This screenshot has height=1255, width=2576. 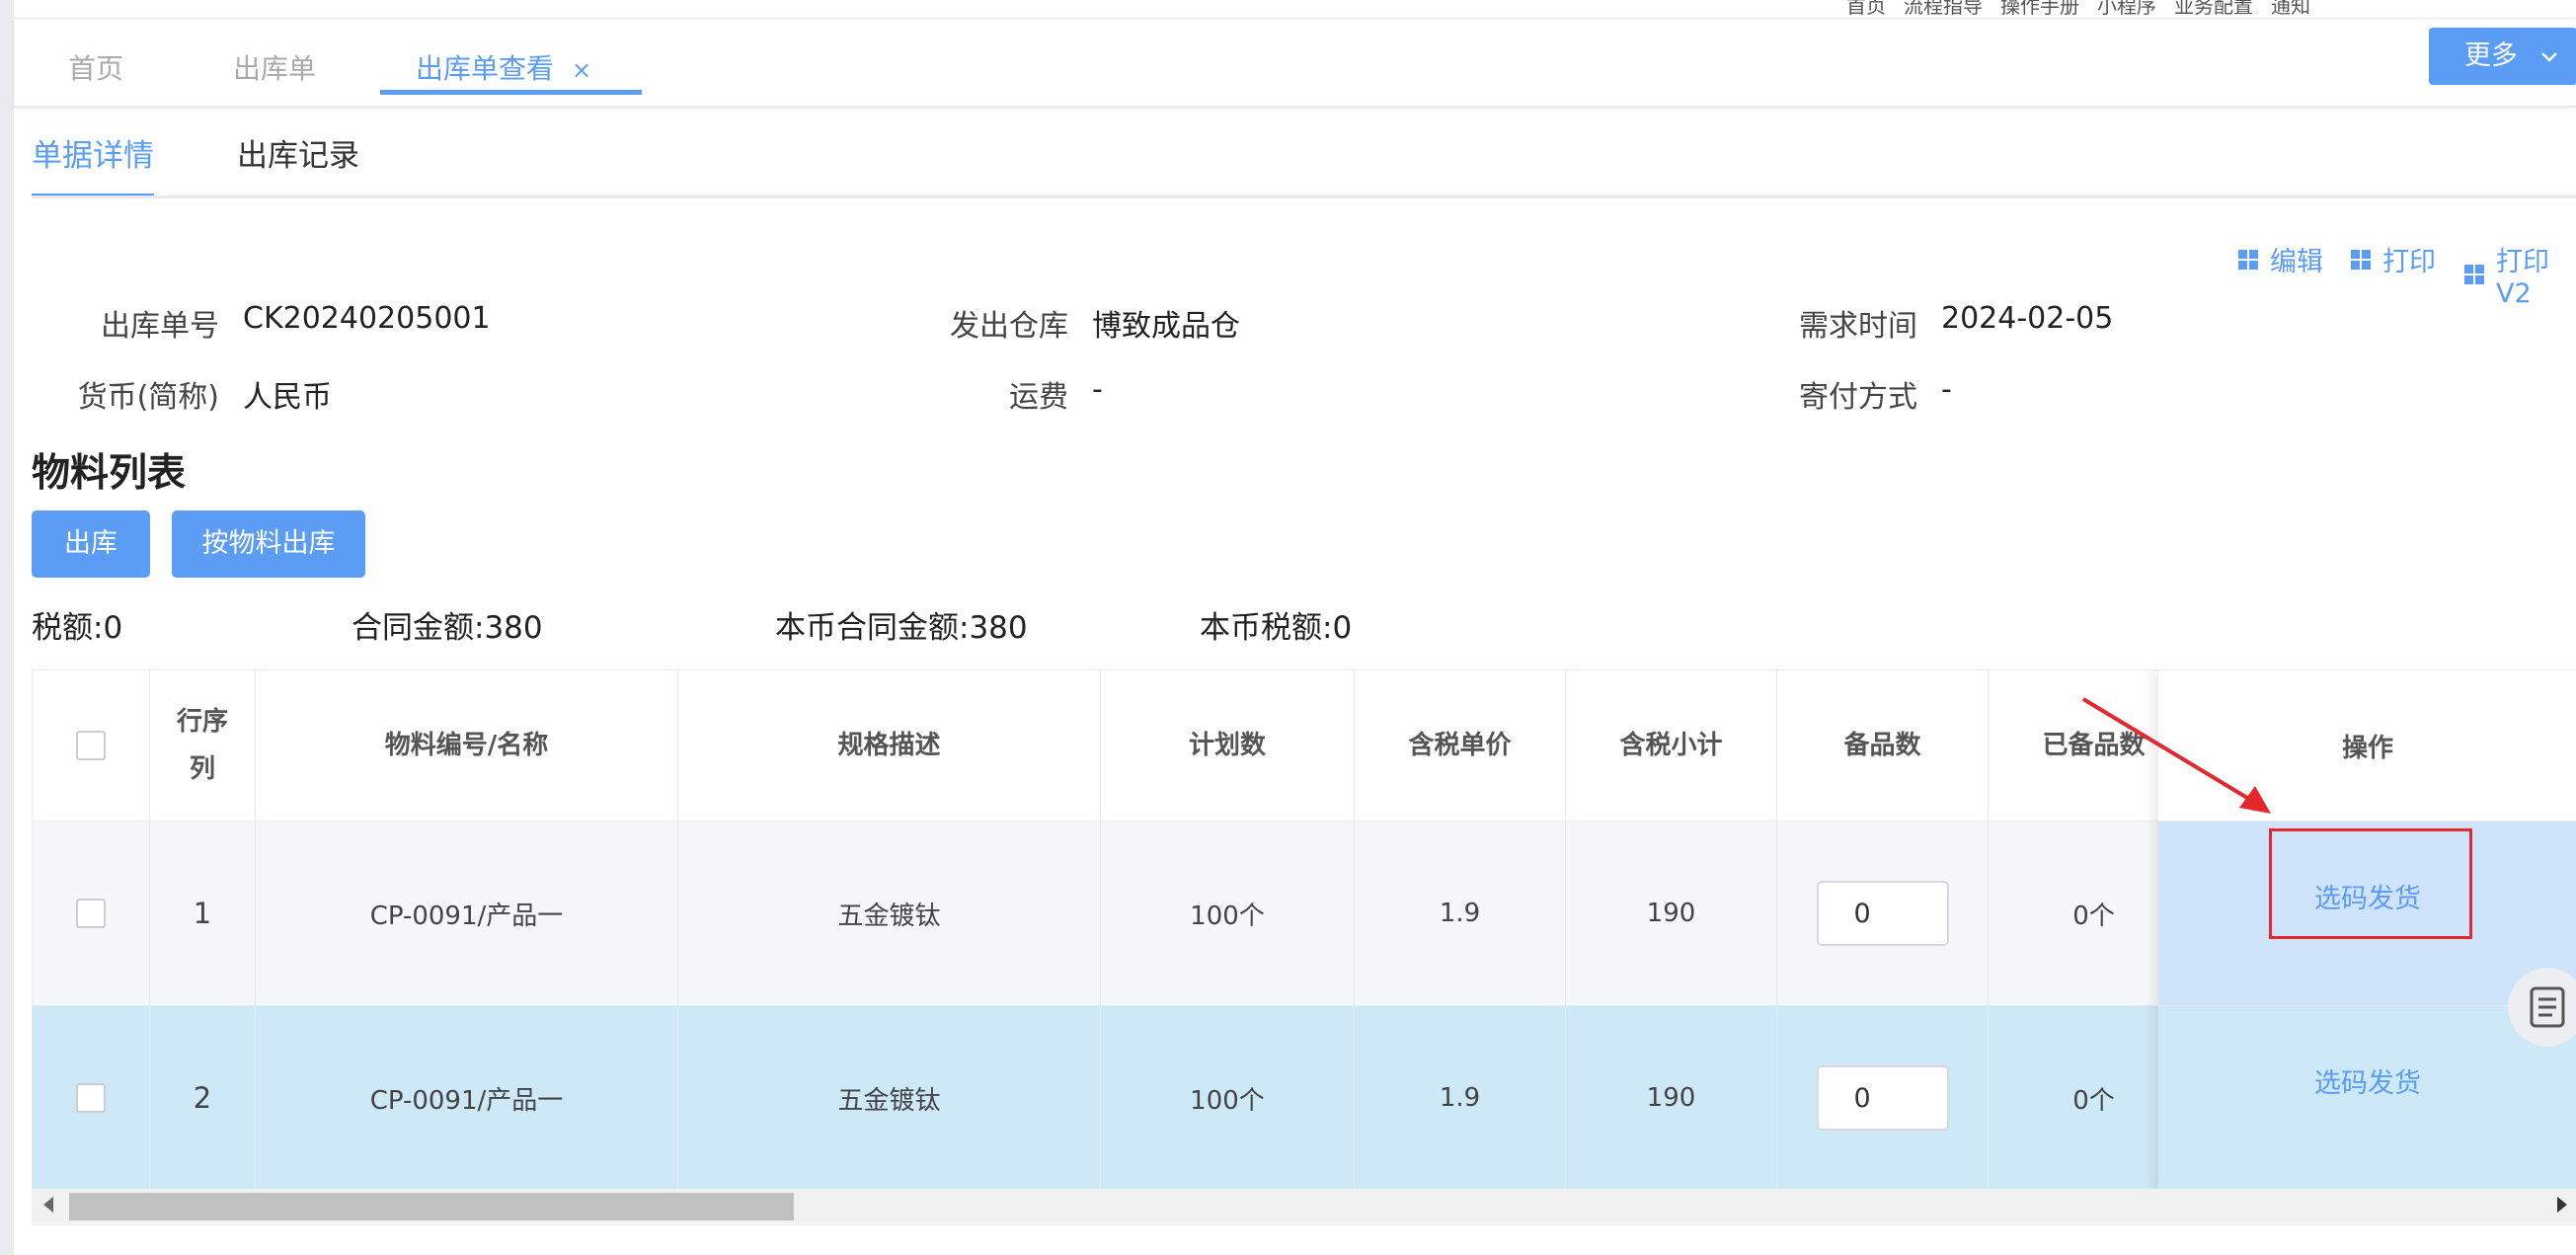 What do you see at coordinates (1460, 745) in the screenshot?
I see `header-unit-price: 含税单价` at bounding box center [1460, 745].